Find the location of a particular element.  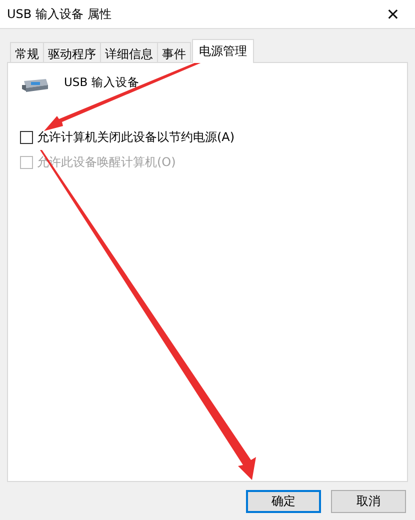

tab: 驱动程序 is located at coordinates (72, 52).